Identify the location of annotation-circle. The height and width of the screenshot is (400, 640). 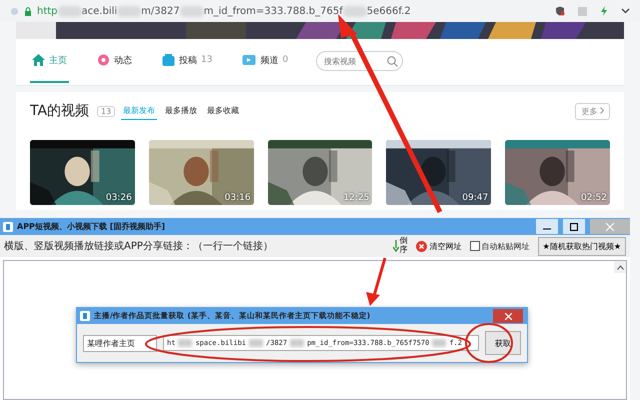
(489, 343).